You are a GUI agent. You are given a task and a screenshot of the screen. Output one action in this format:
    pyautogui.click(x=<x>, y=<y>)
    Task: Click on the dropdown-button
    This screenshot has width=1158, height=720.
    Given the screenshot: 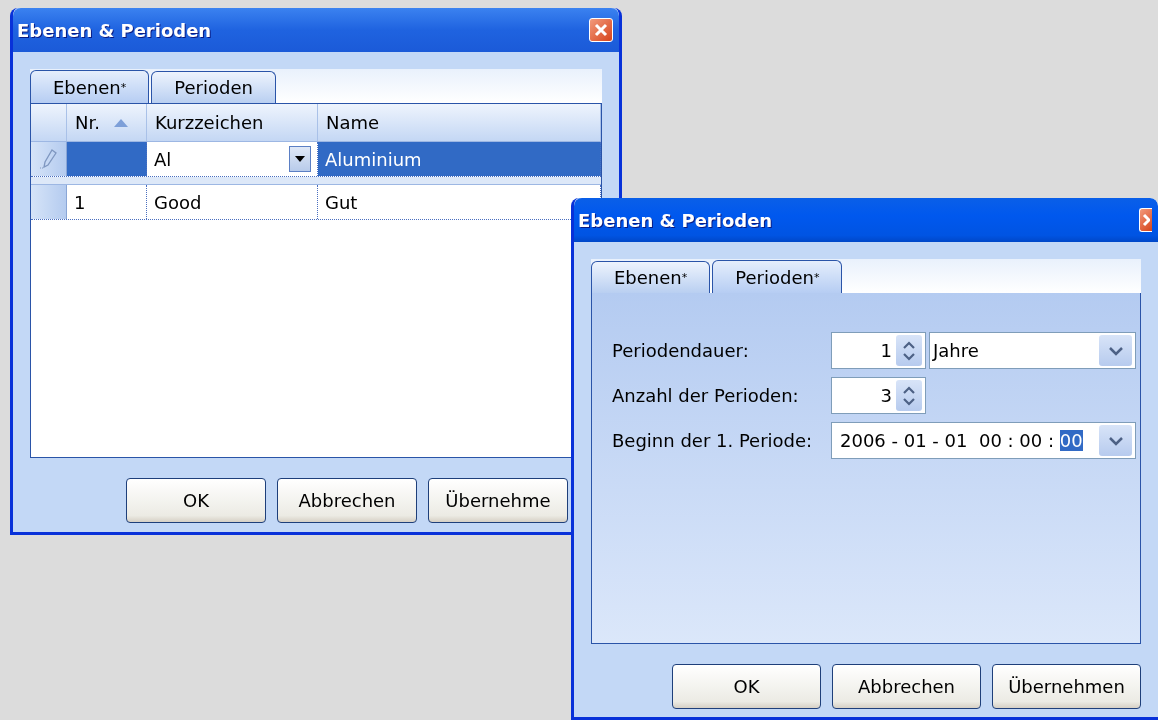 What is the action you would take?
    pyautogui.click(x=300, y=159)
    